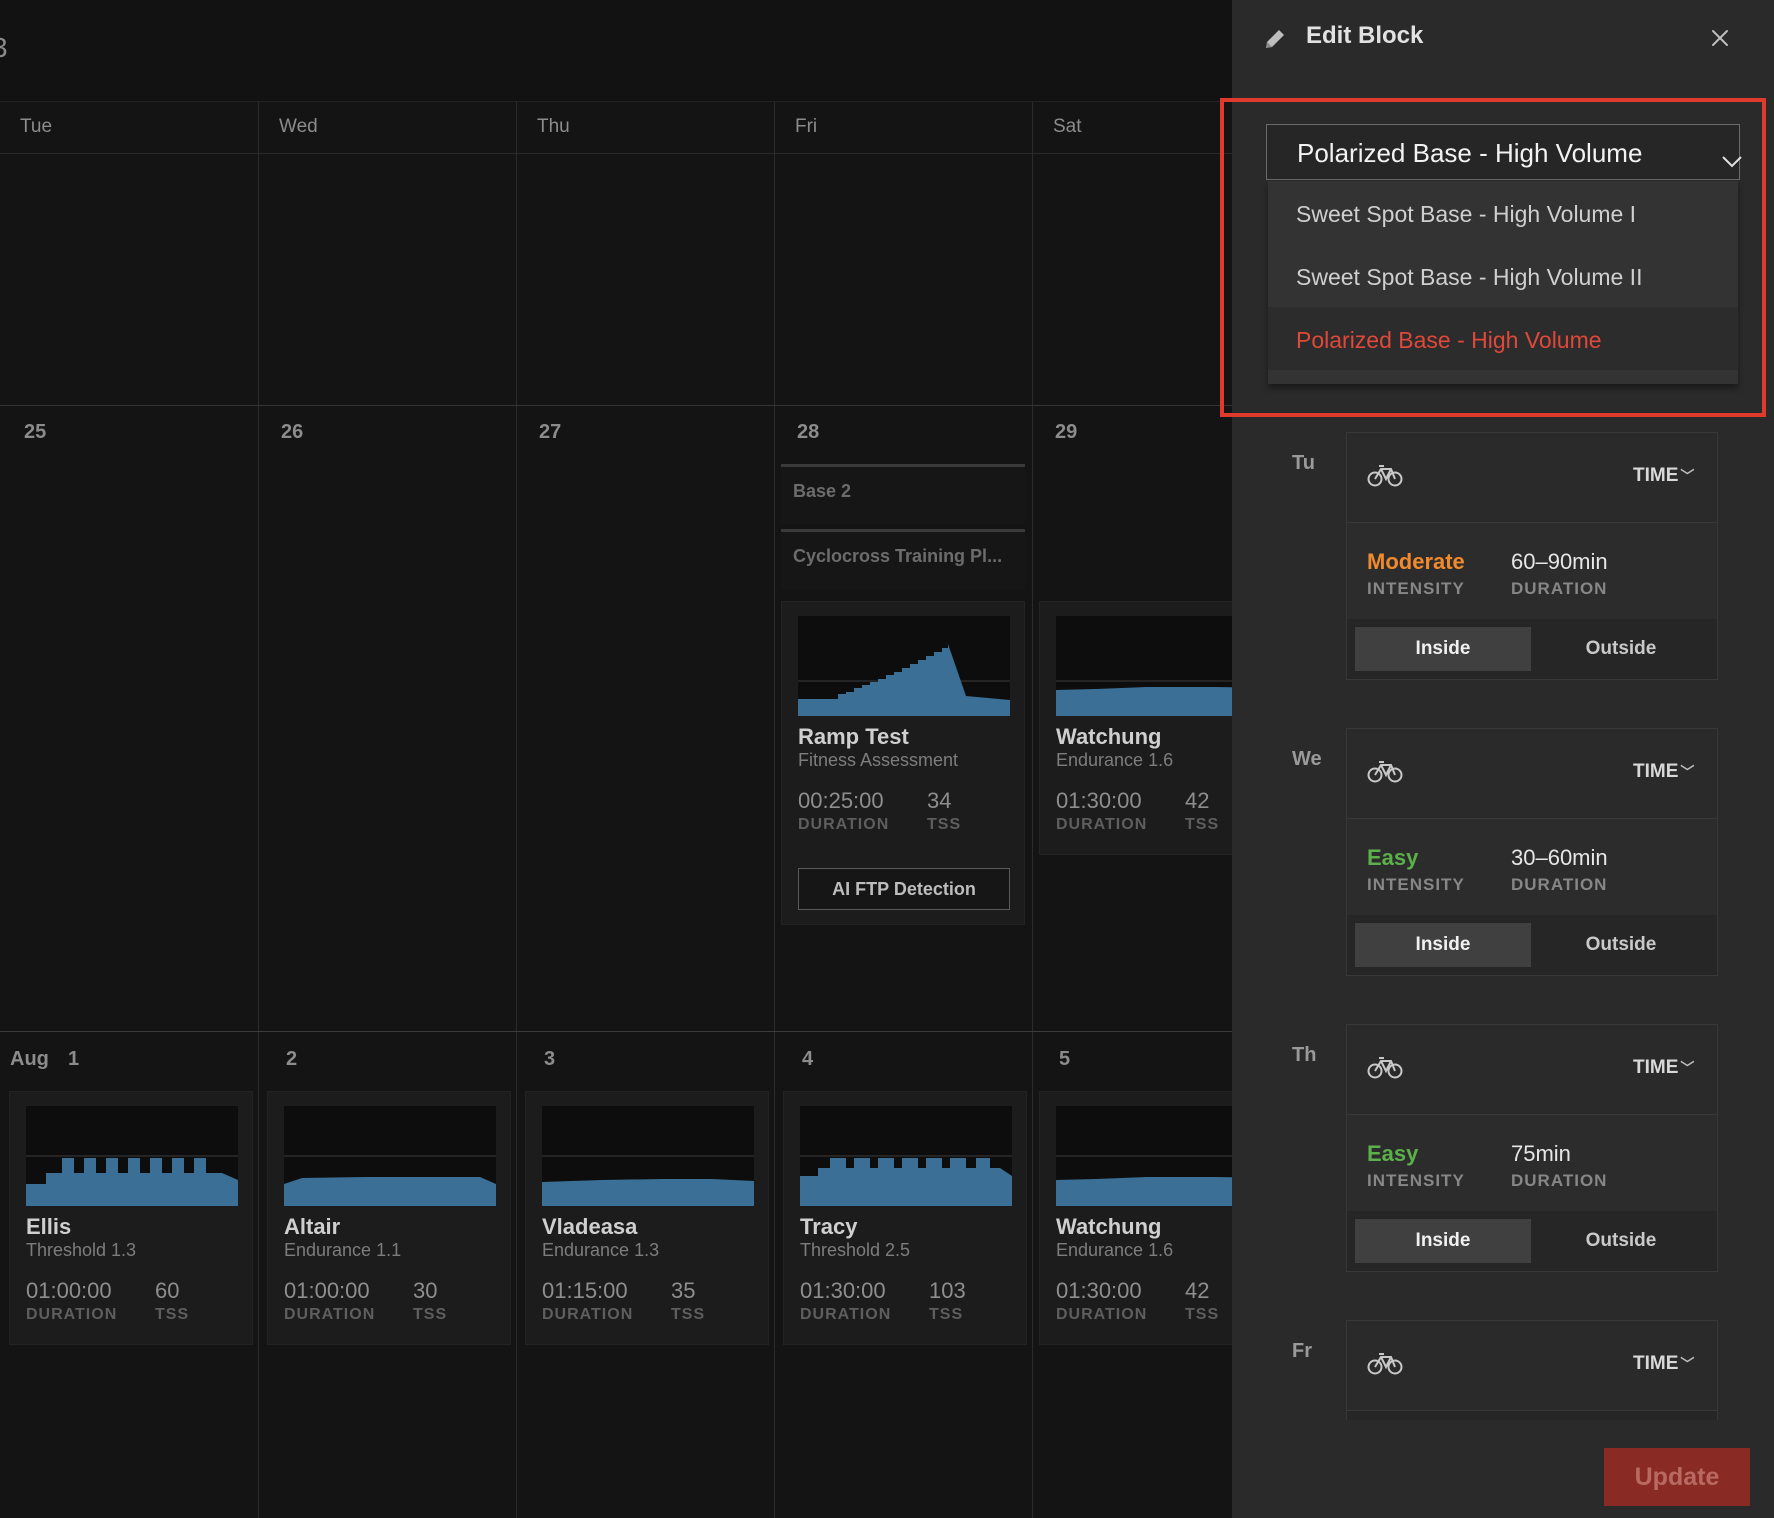  Describe the element at coordinates (616, 1031) in the screenshot. I see `week-divider` at that location.